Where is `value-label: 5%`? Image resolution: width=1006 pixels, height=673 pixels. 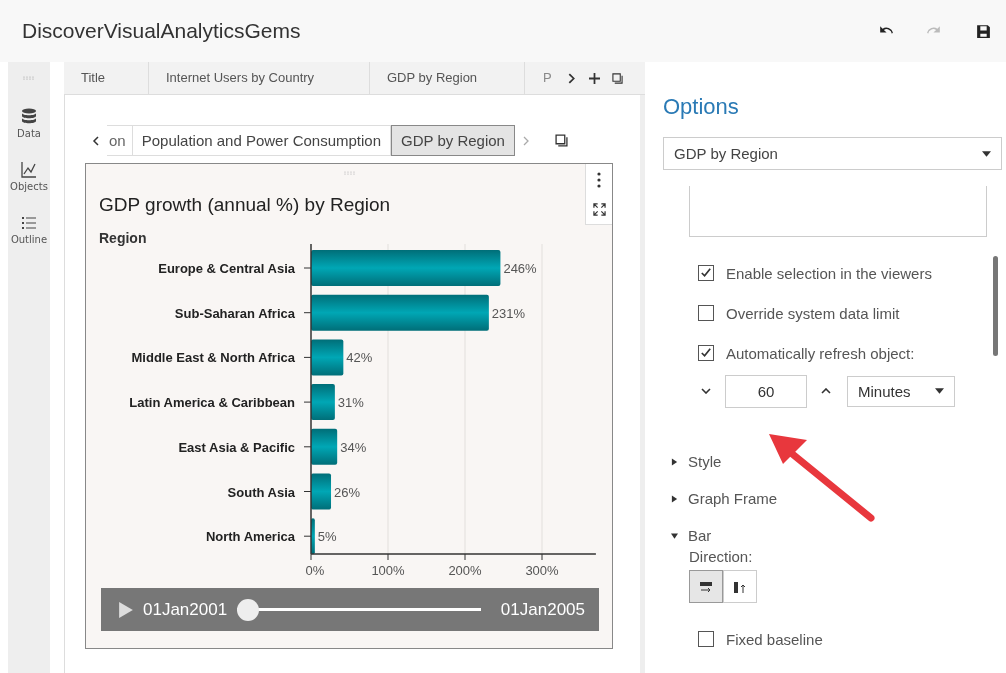
value-label: 5% is located at coordinates (327, 537).